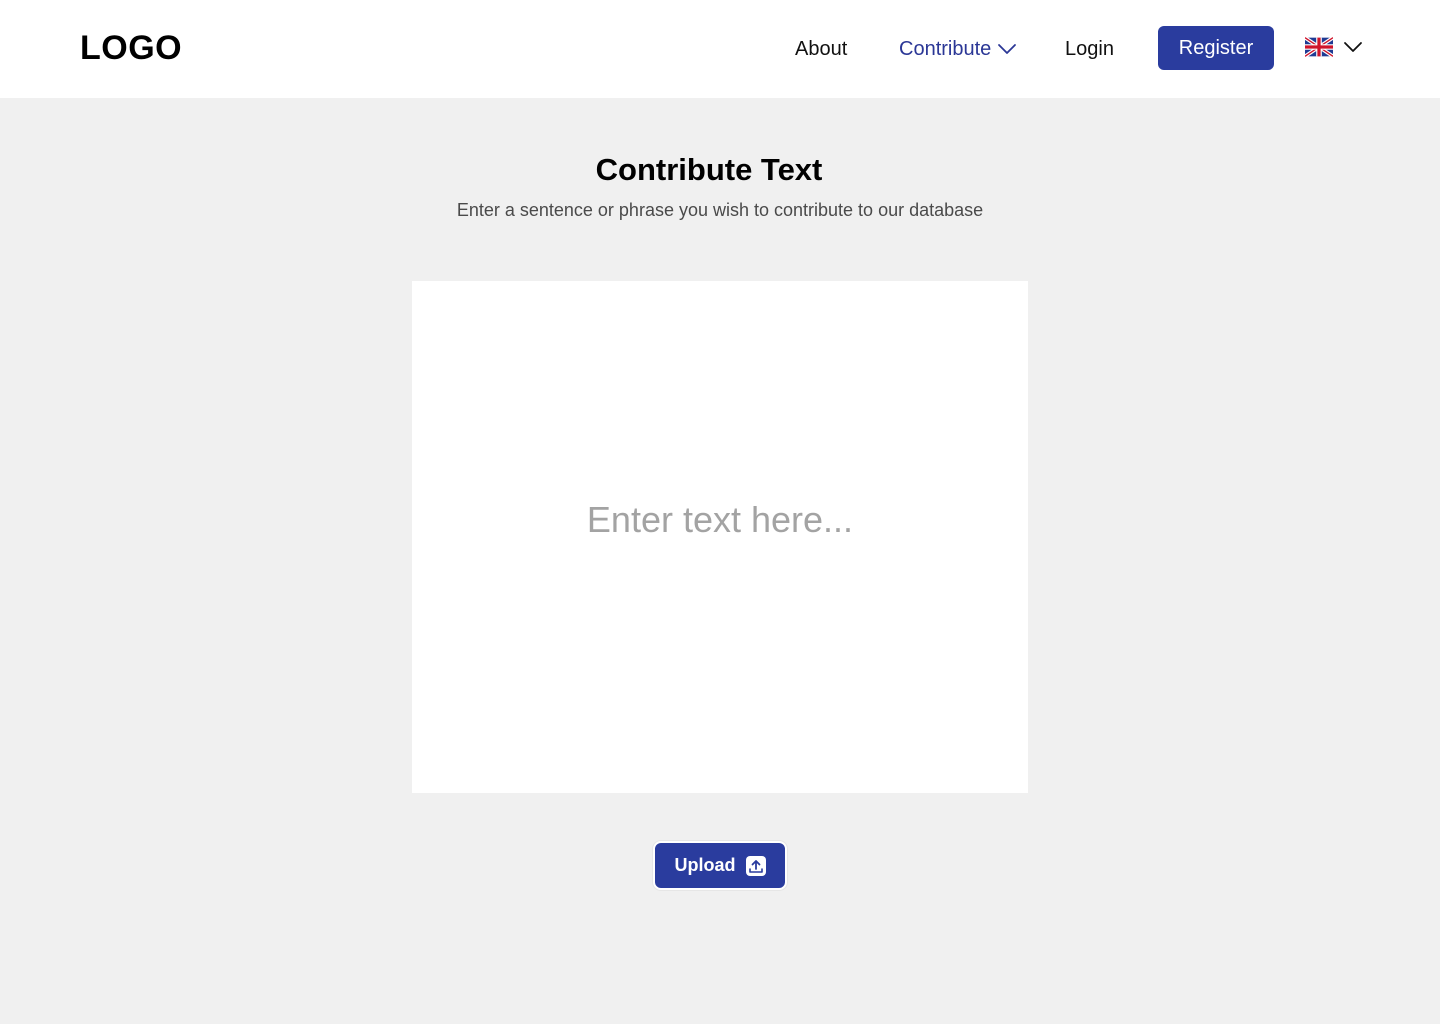 The height and width of the screenshot is (1024, 1440). What do you see at coordinates (1334, 47) in the screenshot?
I see `language-selector` at bounding box center [1334, 47].